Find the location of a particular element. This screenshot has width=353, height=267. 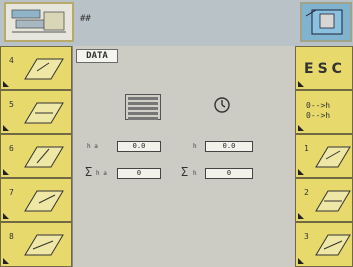

top-right-status-icon is located at coordinates (326, 22).